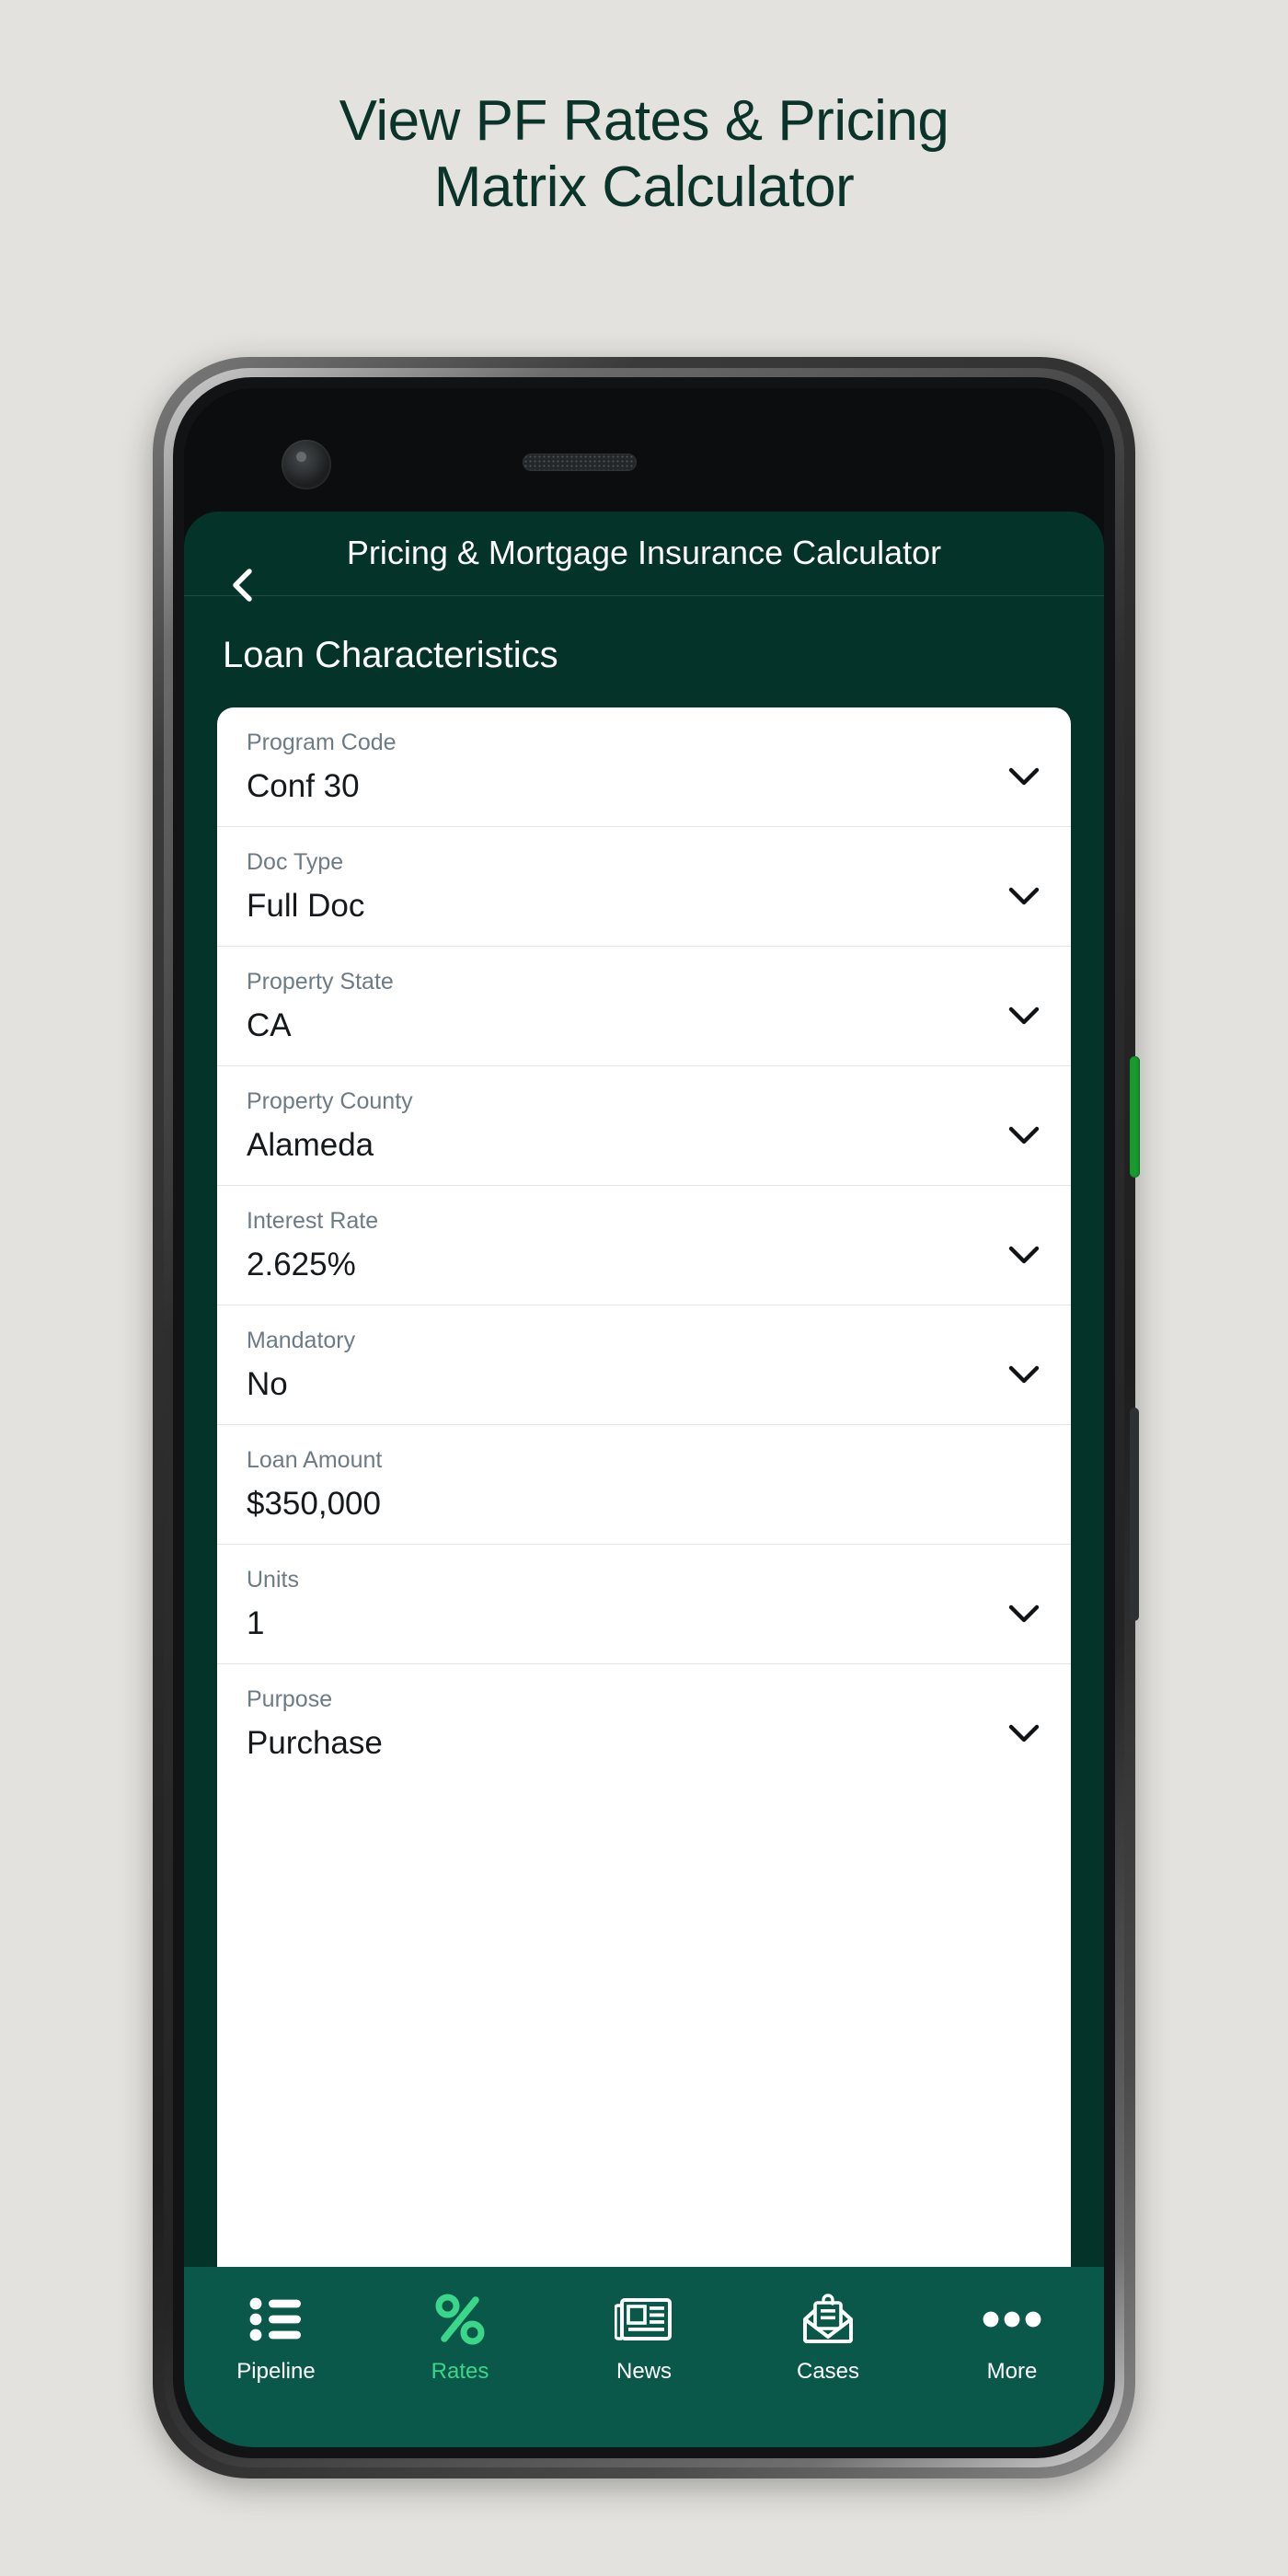 Image resolution: width=1288 pixels, height=2576 pixels. Describe the element at coordinates (276, 2371) in the screenshot. I see `tab-label: Pipeline` at that location.